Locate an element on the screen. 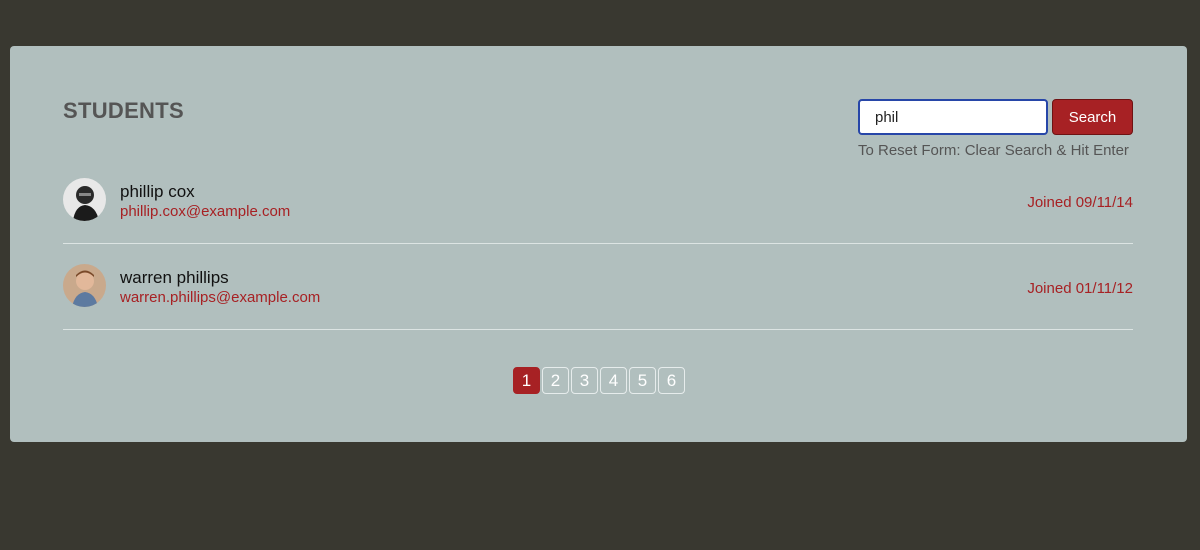 The image size is (1200, 550). student-name: phillip cox is located at coordinates (157, 191).